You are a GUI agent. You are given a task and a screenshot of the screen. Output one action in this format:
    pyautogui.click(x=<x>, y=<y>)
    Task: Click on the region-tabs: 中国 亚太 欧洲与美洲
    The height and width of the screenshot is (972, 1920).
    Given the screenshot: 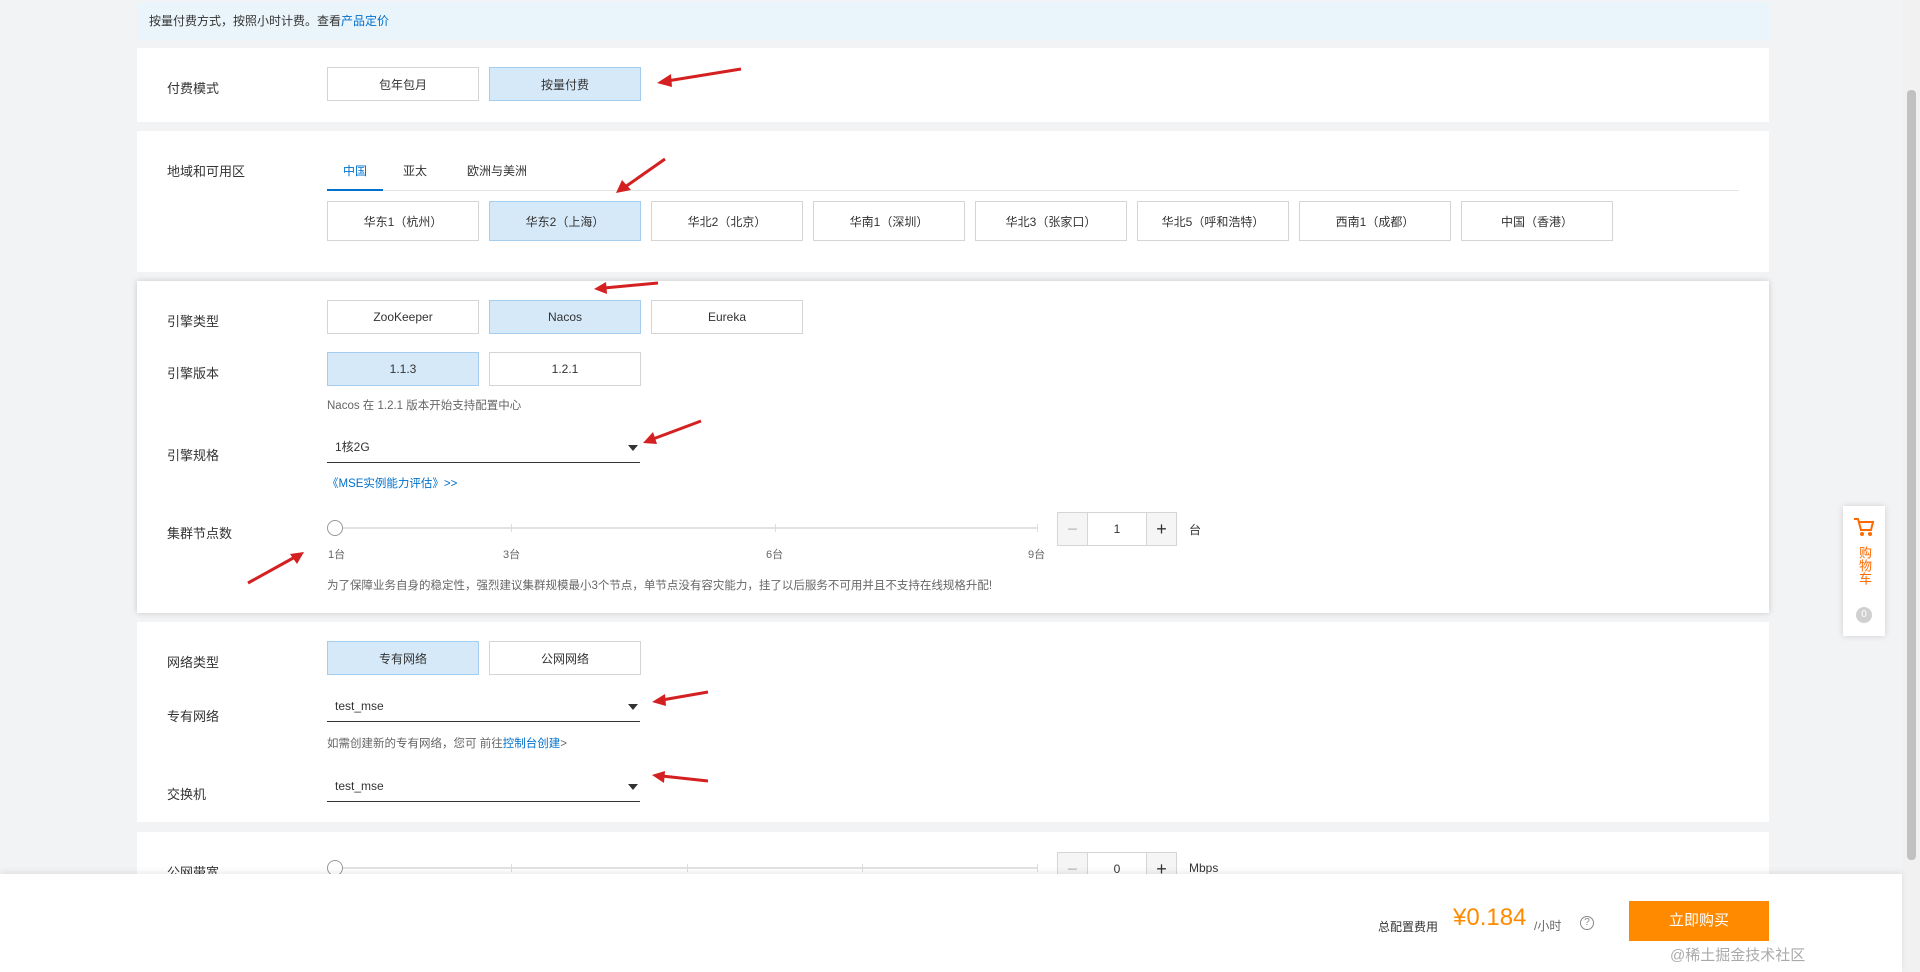 What is the action you would take?
    pyautogui.click(x=1033, y=171)
    